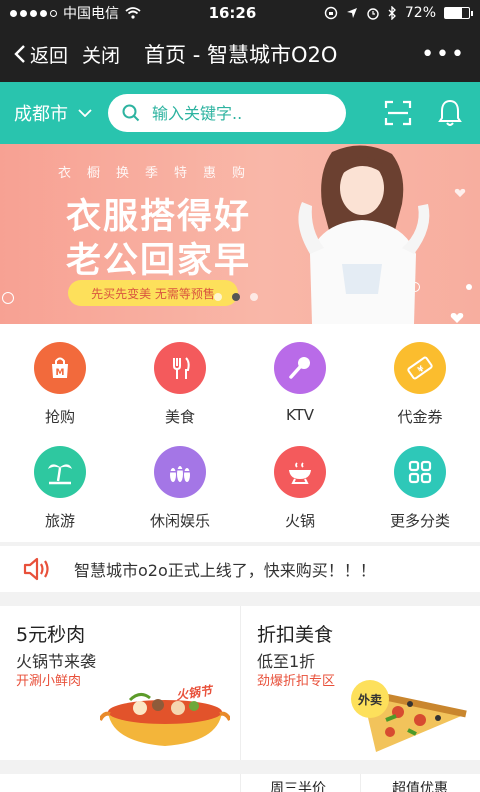 The height and width of the screenshot is (792, 480). I want to click on category-item-huoguo: 火锅, so click(300, 480).